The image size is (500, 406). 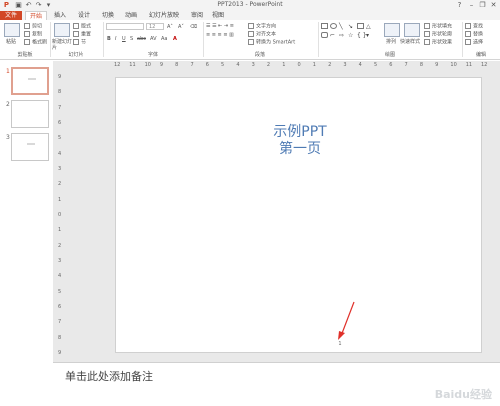 I want to click on oval-shape-icon, so click(x=333, y=26).